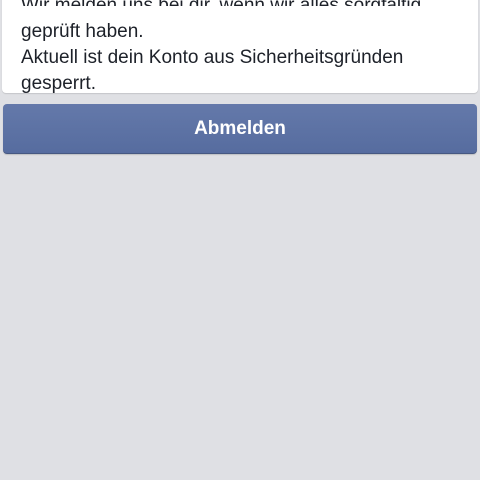 The width and height of the screenshot is (480, 480). Describe the element at coordinates (82, 31) in the screenshot. I see `message-line-1: geprüft haben.` at that location.